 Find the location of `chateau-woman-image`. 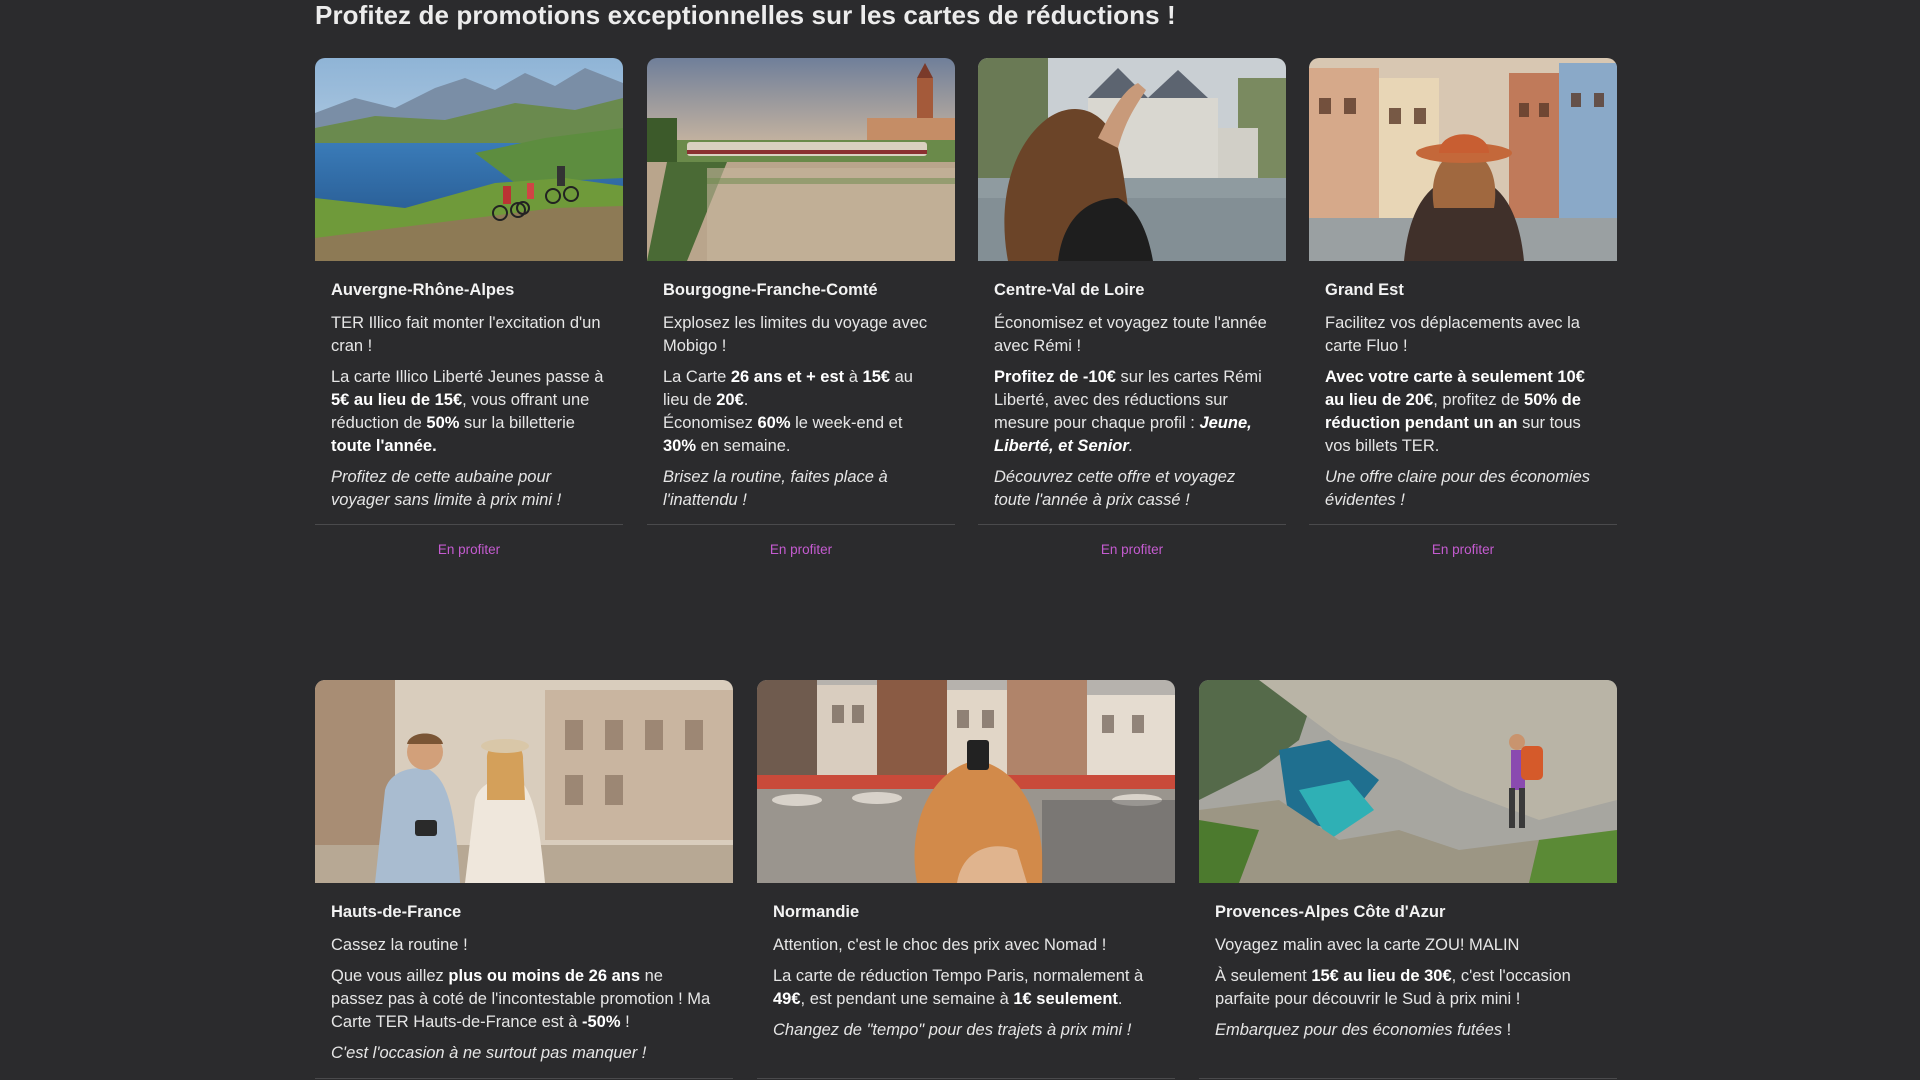

chateau-woman-image is located at coordinates (1132, 159).